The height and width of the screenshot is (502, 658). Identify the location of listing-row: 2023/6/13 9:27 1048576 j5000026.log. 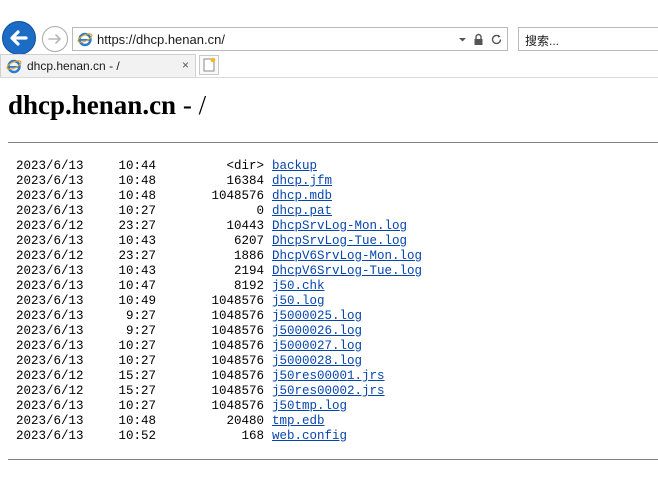
(219, 331).